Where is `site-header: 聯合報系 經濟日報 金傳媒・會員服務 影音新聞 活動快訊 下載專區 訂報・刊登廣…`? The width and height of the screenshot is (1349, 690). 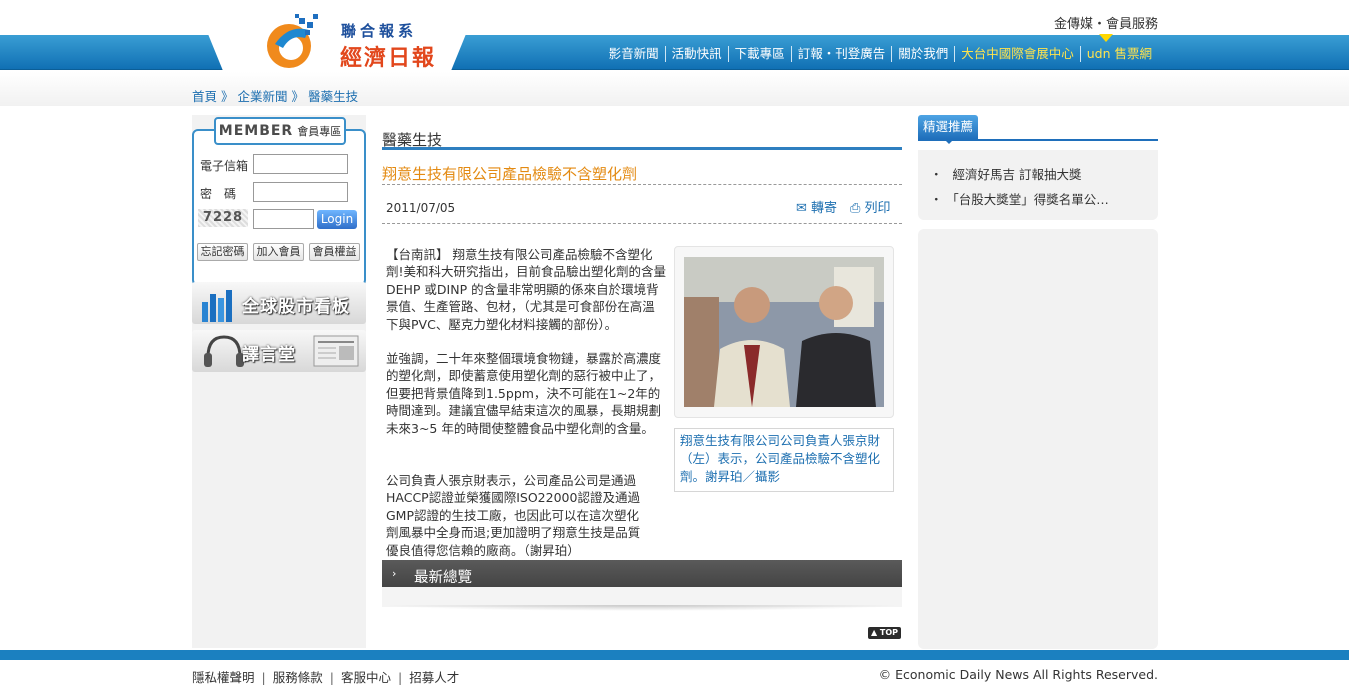 site-header: 聯合報系 經濟日報 金傳媒・會員服務 影音新聞 活動快訊 下載專區 訂報・刊登廣… is located at coordinates (674, 36).